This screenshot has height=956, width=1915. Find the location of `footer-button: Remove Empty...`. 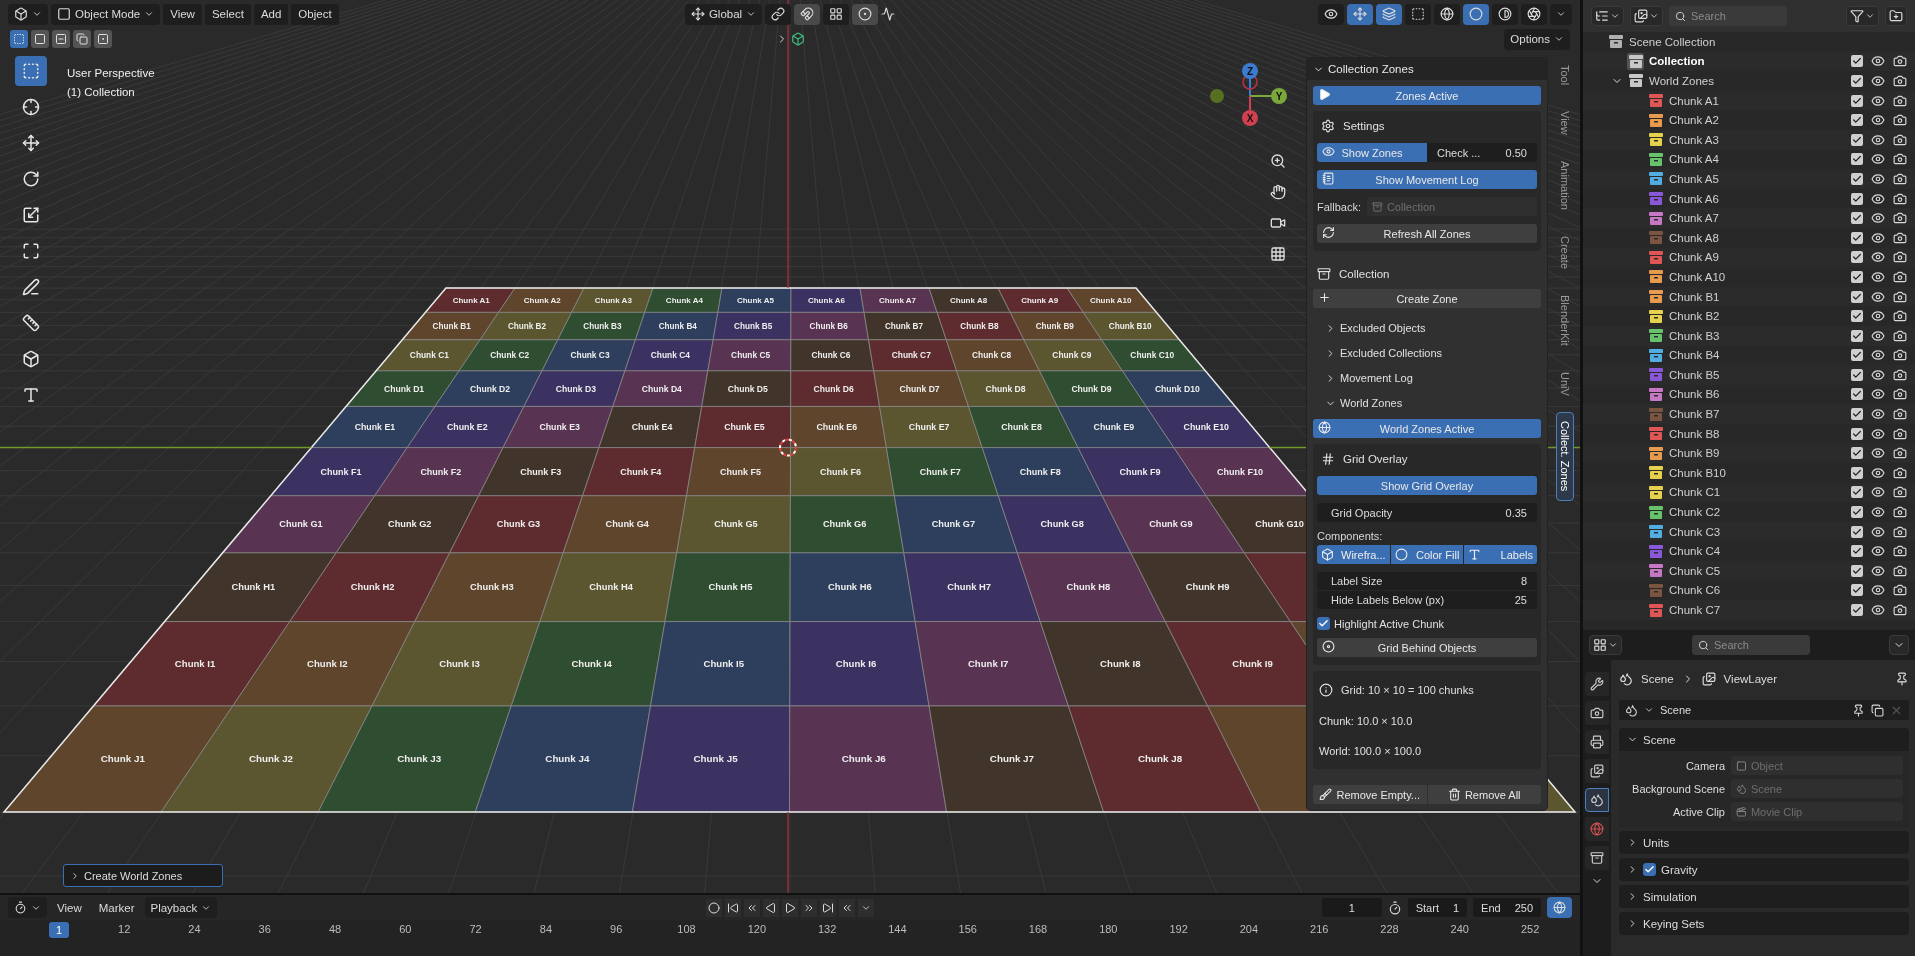

footer-button: Remove Empty... is located at coordinates (1370, 794).